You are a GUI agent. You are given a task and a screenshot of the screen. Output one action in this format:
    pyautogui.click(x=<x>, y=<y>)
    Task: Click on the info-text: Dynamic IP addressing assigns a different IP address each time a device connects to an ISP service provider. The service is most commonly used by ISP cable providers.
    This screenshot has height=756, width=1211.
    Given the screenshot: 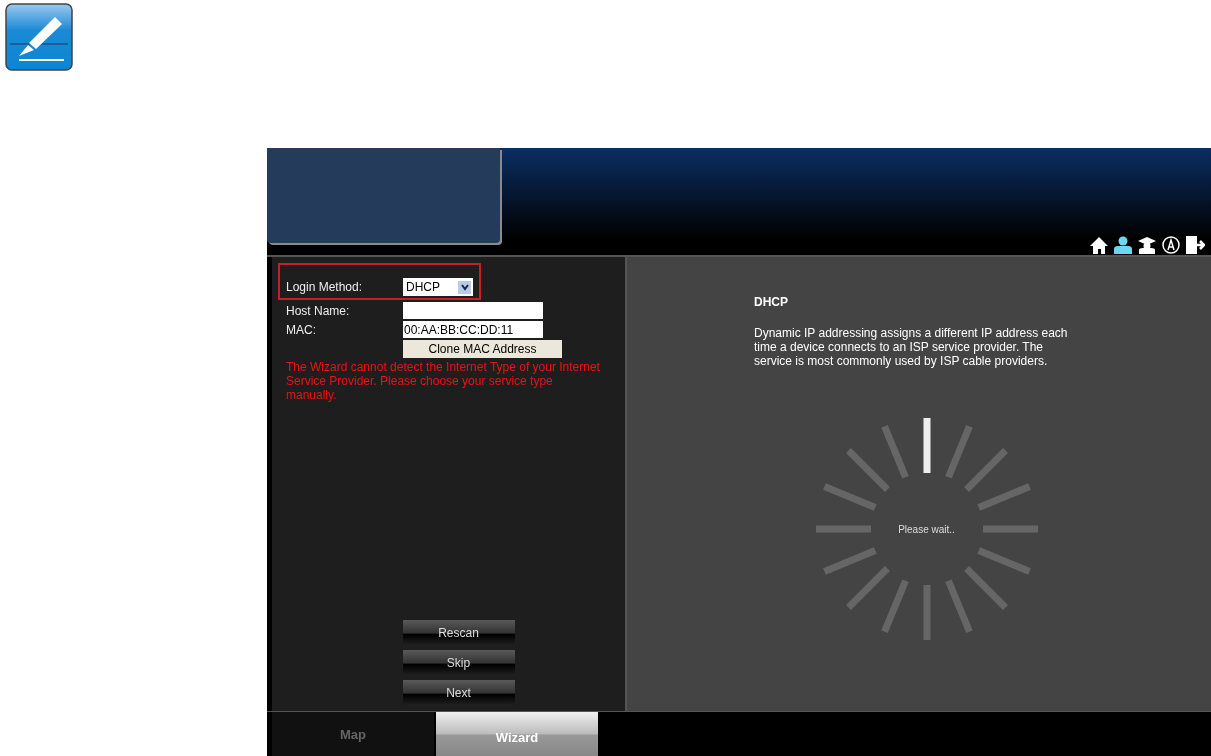 What is the action you would take?
    pyautogui.click(x=911, y=347)
    